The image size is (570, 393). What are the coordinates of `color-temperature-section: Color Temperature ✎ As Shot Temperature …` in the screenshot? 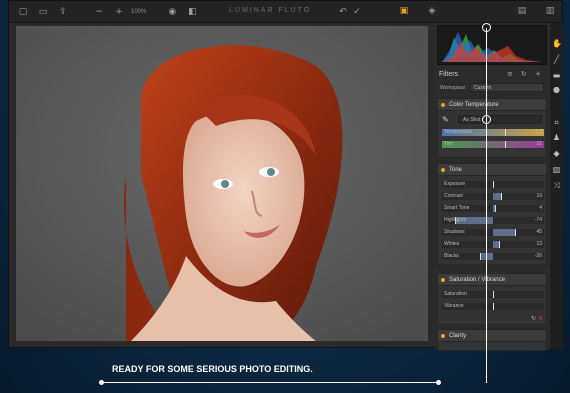 It's located at (492, 128).